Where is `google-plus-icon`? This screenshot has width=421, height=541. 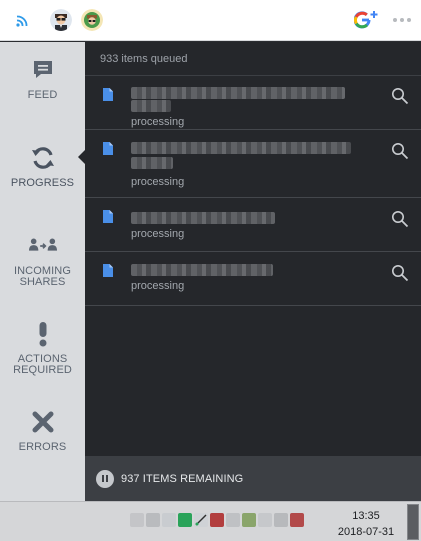 google-plus-icon is located at coordinates (366, 20).